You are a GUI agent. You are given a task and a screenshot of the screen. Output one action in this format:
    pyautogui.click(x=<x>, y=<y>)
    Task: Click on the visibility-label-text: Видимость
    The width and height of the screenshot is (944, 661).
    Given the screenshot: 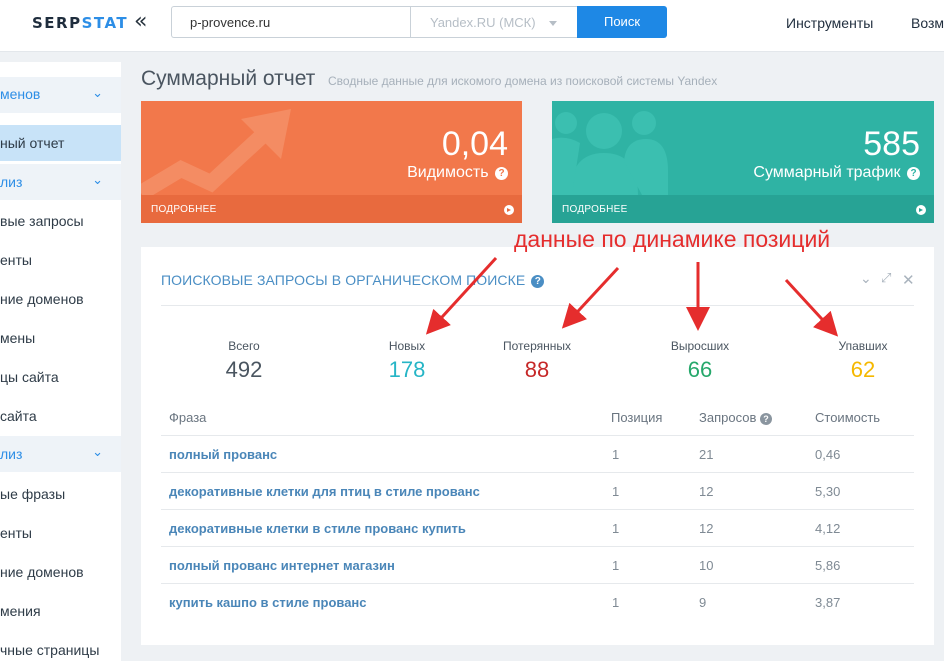 What is the action you would take?
    pyautogui.click(x=448, y=172)
    